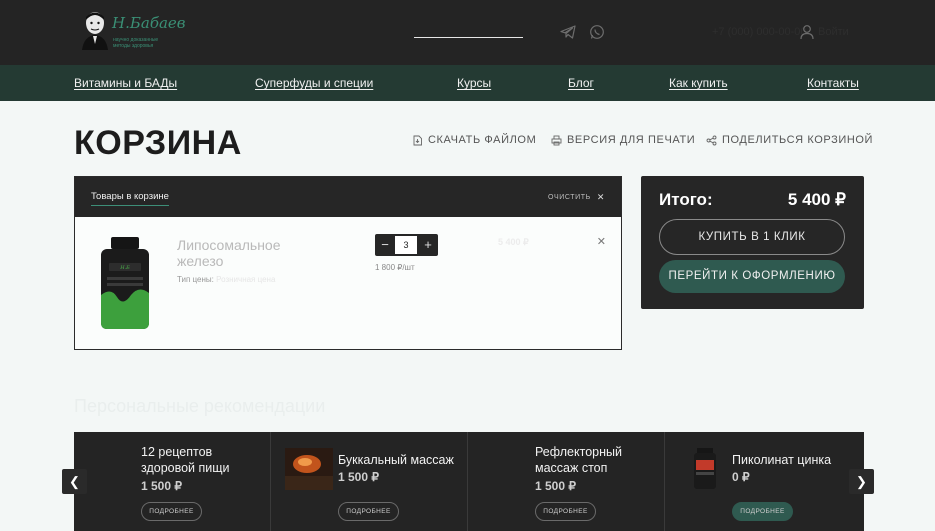 The height and width of the screenshot is (531, 935). I want to click on quantity-stepper: − 3 +, so click(406, 245).